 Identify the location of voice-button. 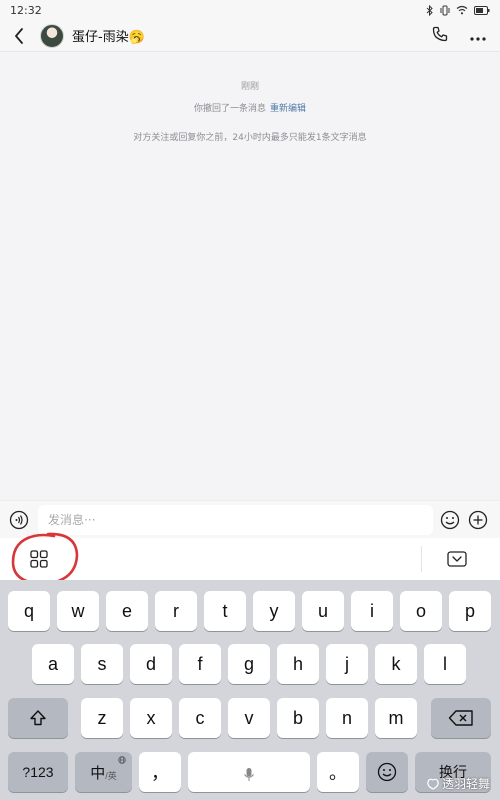
(19, 520).